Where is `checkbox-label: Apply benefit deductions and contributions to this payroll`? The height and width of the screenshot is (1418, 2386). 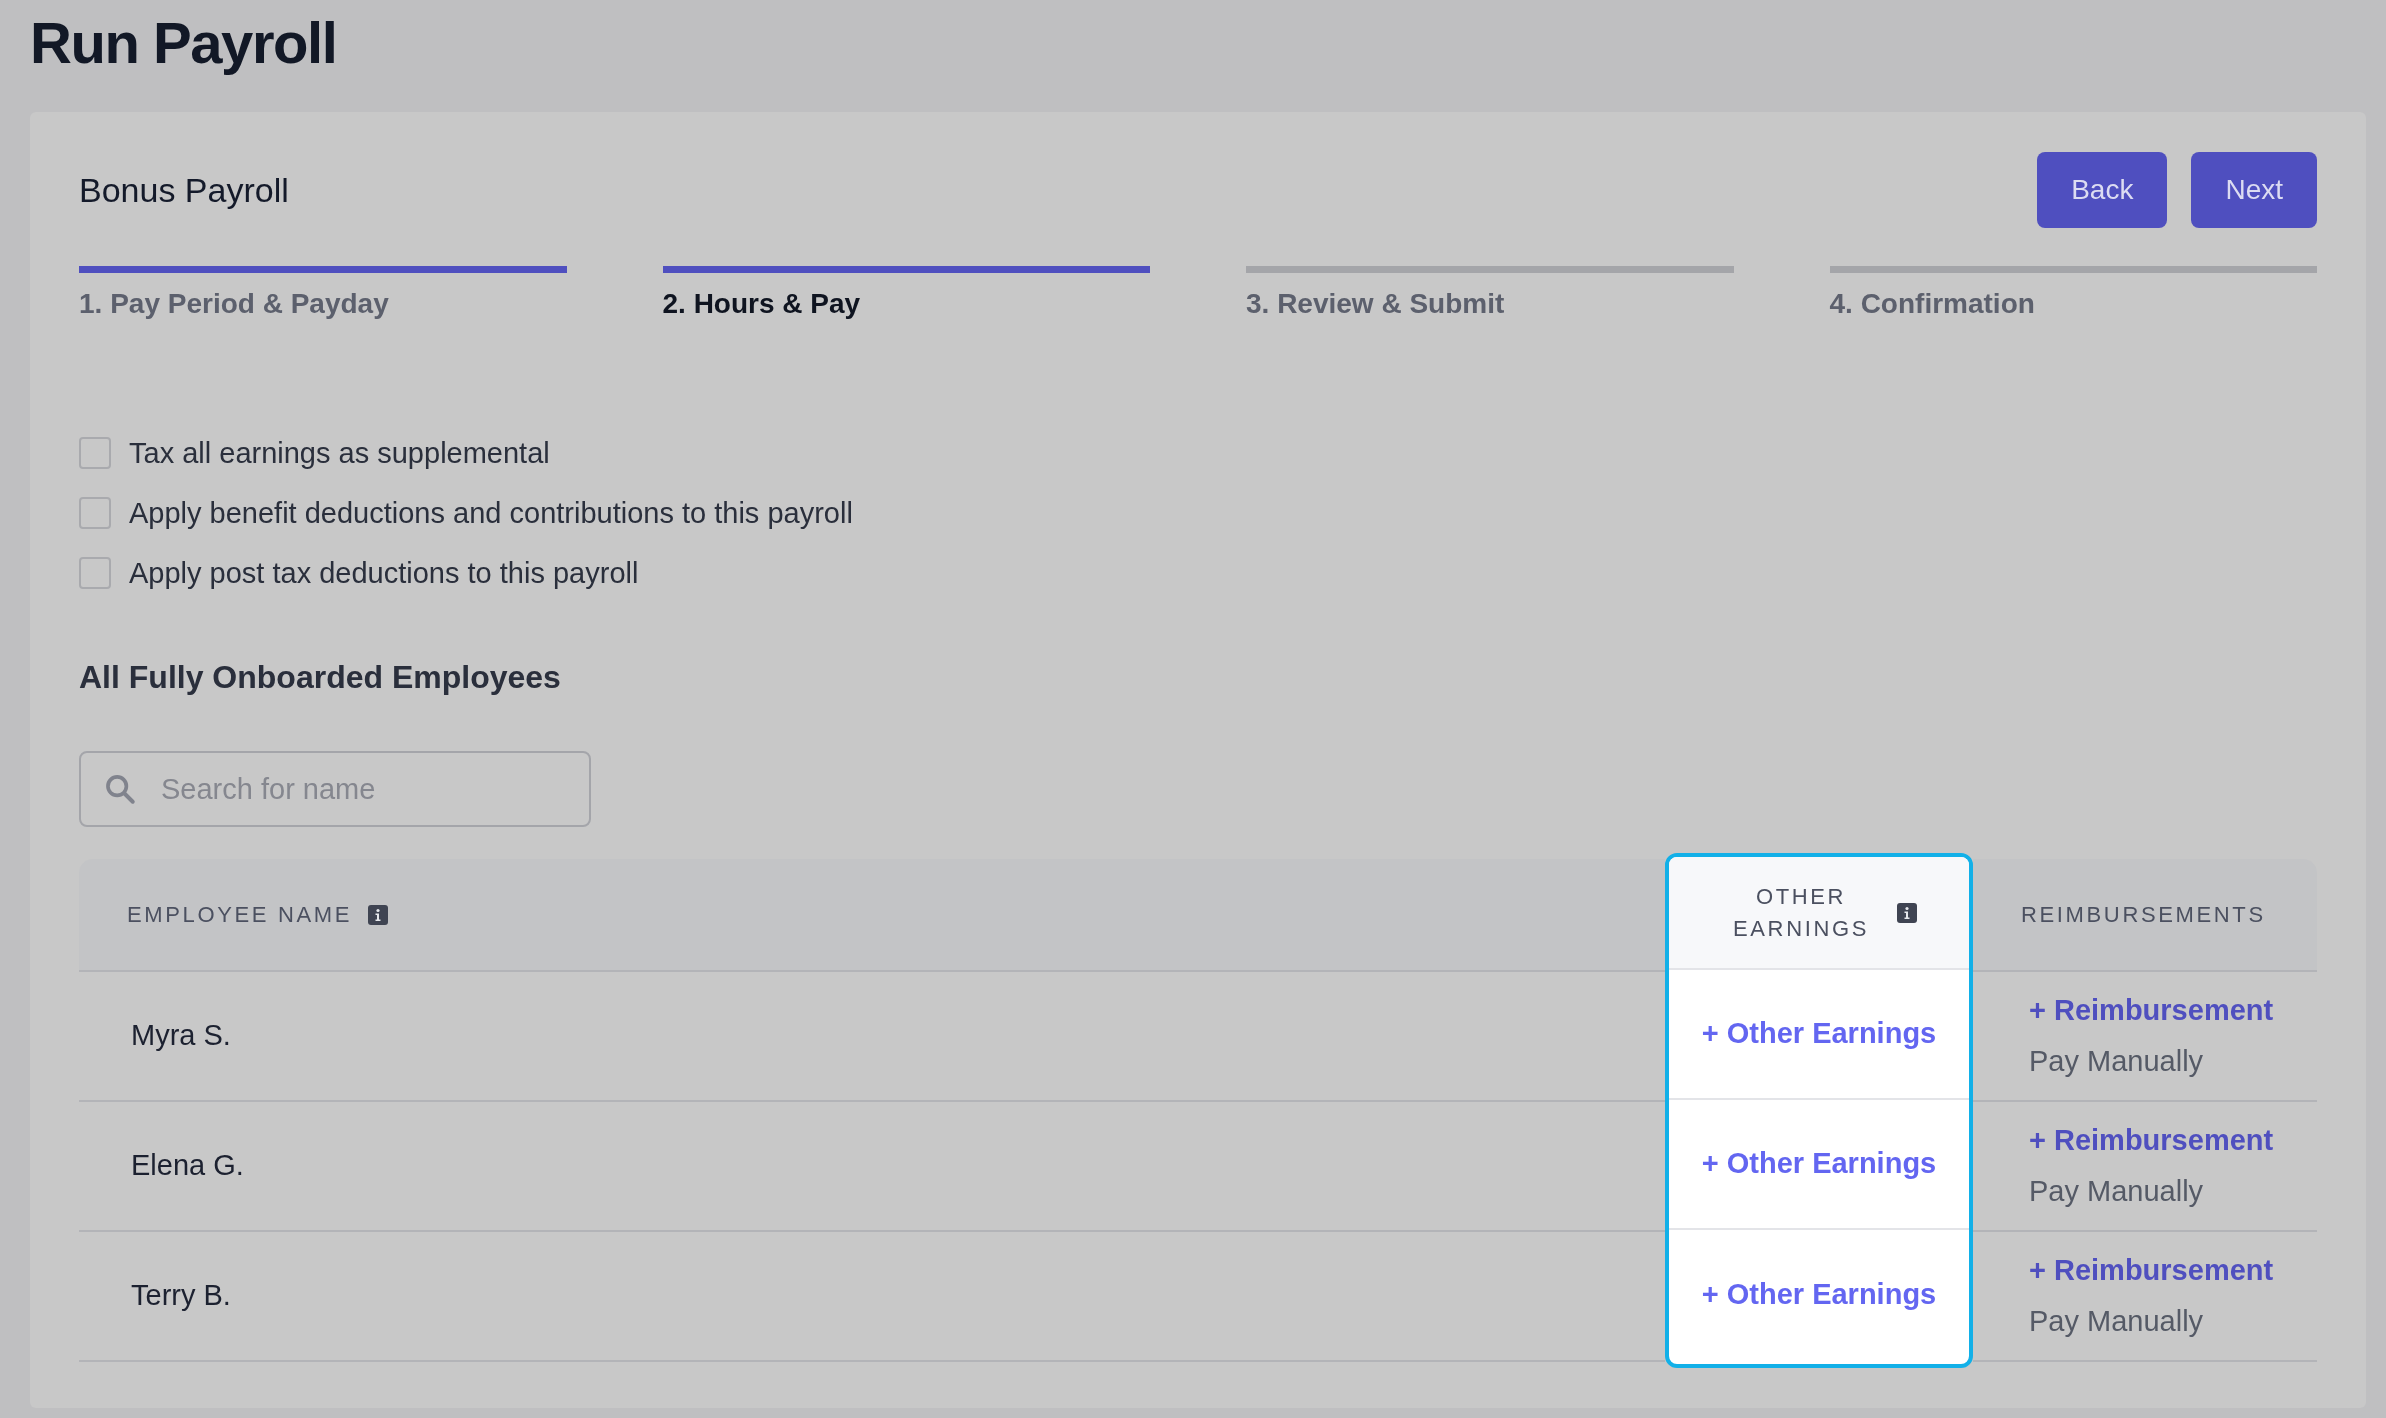
checkbox-label: Apply benefit deductions and contributions to this payroll is located at coordinates (491, 513).